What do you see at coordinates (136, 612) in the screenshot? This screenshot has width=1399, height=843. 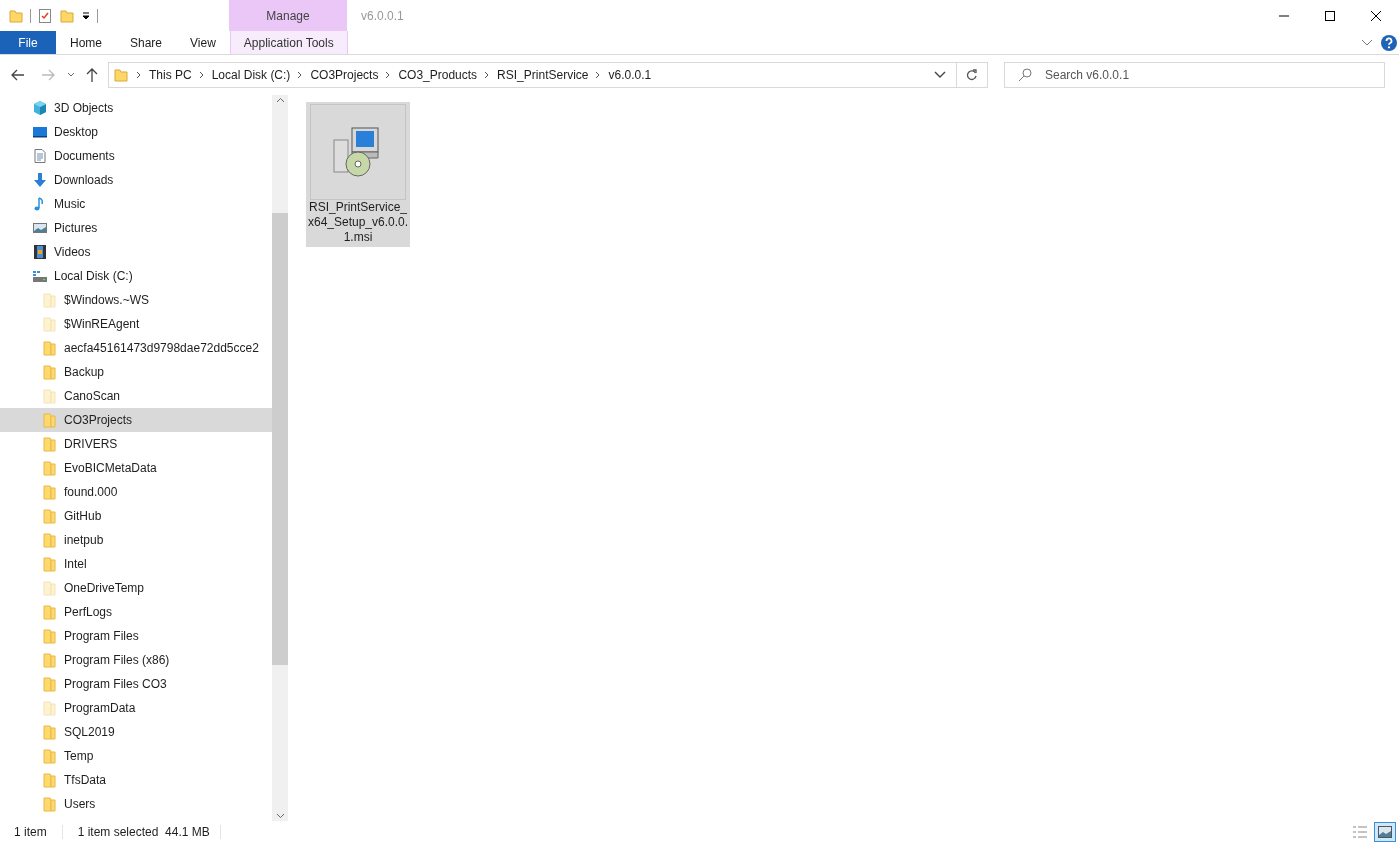 I see `nav-item: PerfLogs` at bounding box center [136, 612].